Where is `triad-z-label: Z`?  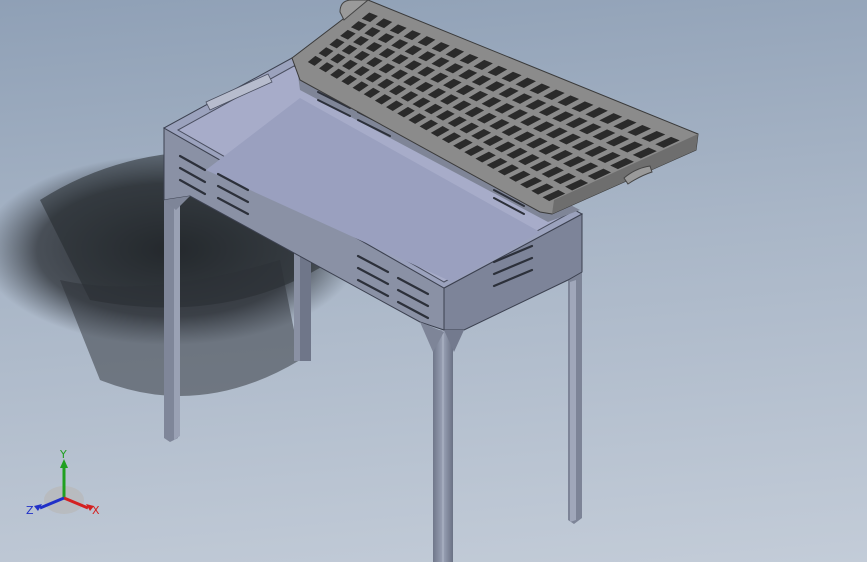
triad-z-label: Z is located at coordinates (30, 510).